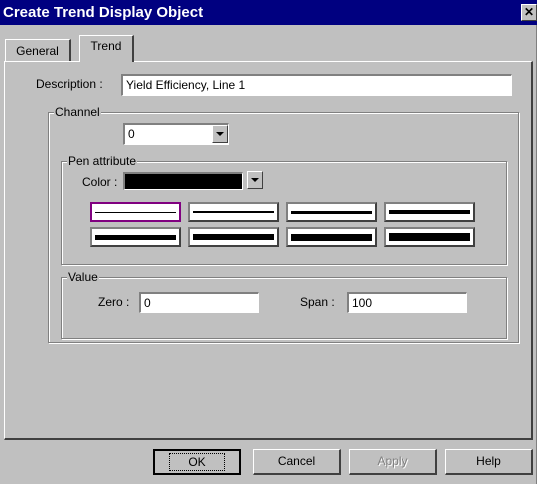 The height and width of the screenshot is (484, 537). I want to click on description-input: Yield Efficiency, Line 1, so click(316, 85).